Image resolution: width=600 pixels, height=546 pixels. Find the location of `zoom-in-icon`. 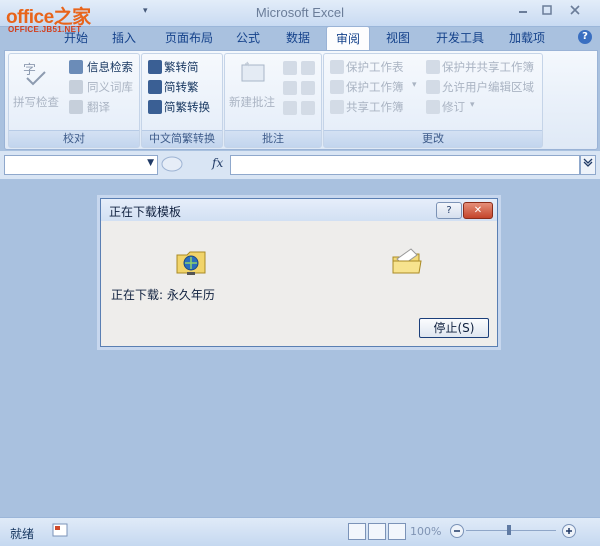

zoom-in-icon is located at coordinates (569, 531).